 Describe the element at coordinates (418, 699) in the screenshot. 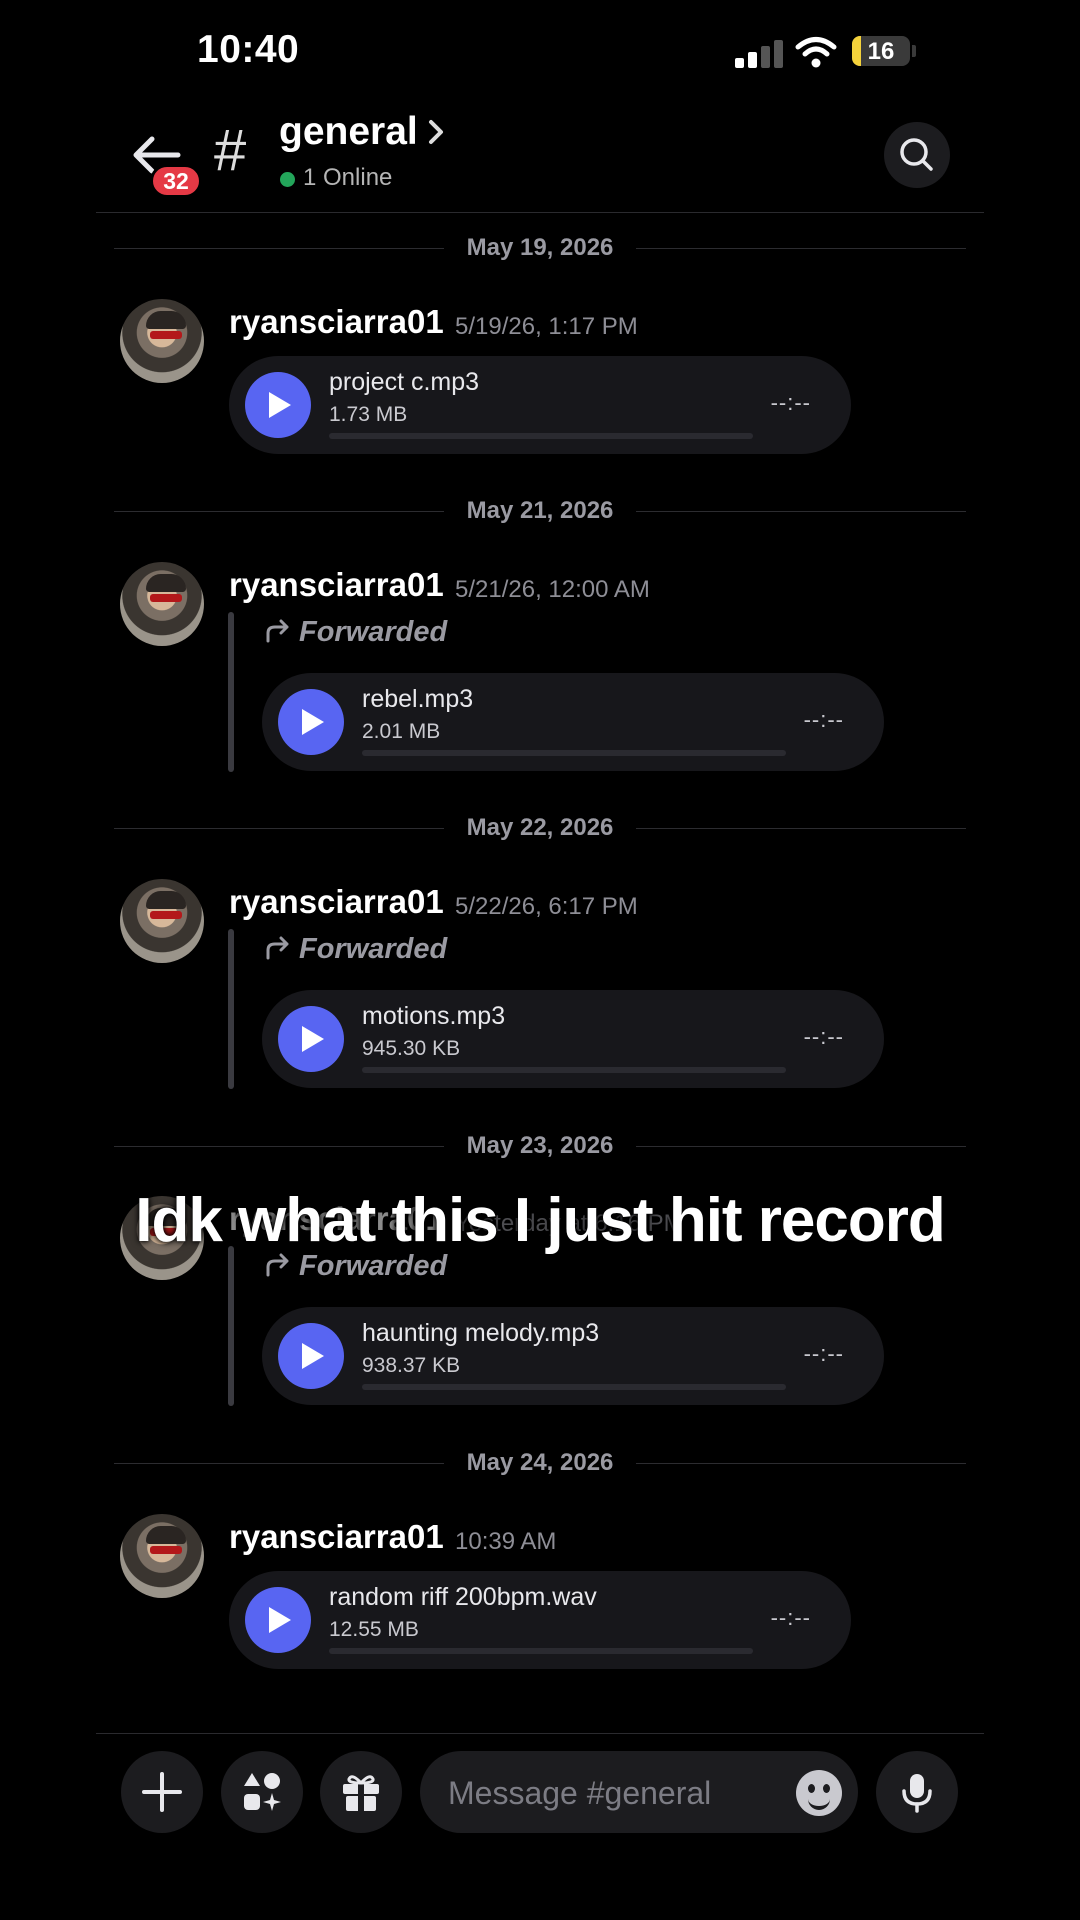

I see `file-name: rebel.mp3` at that location.